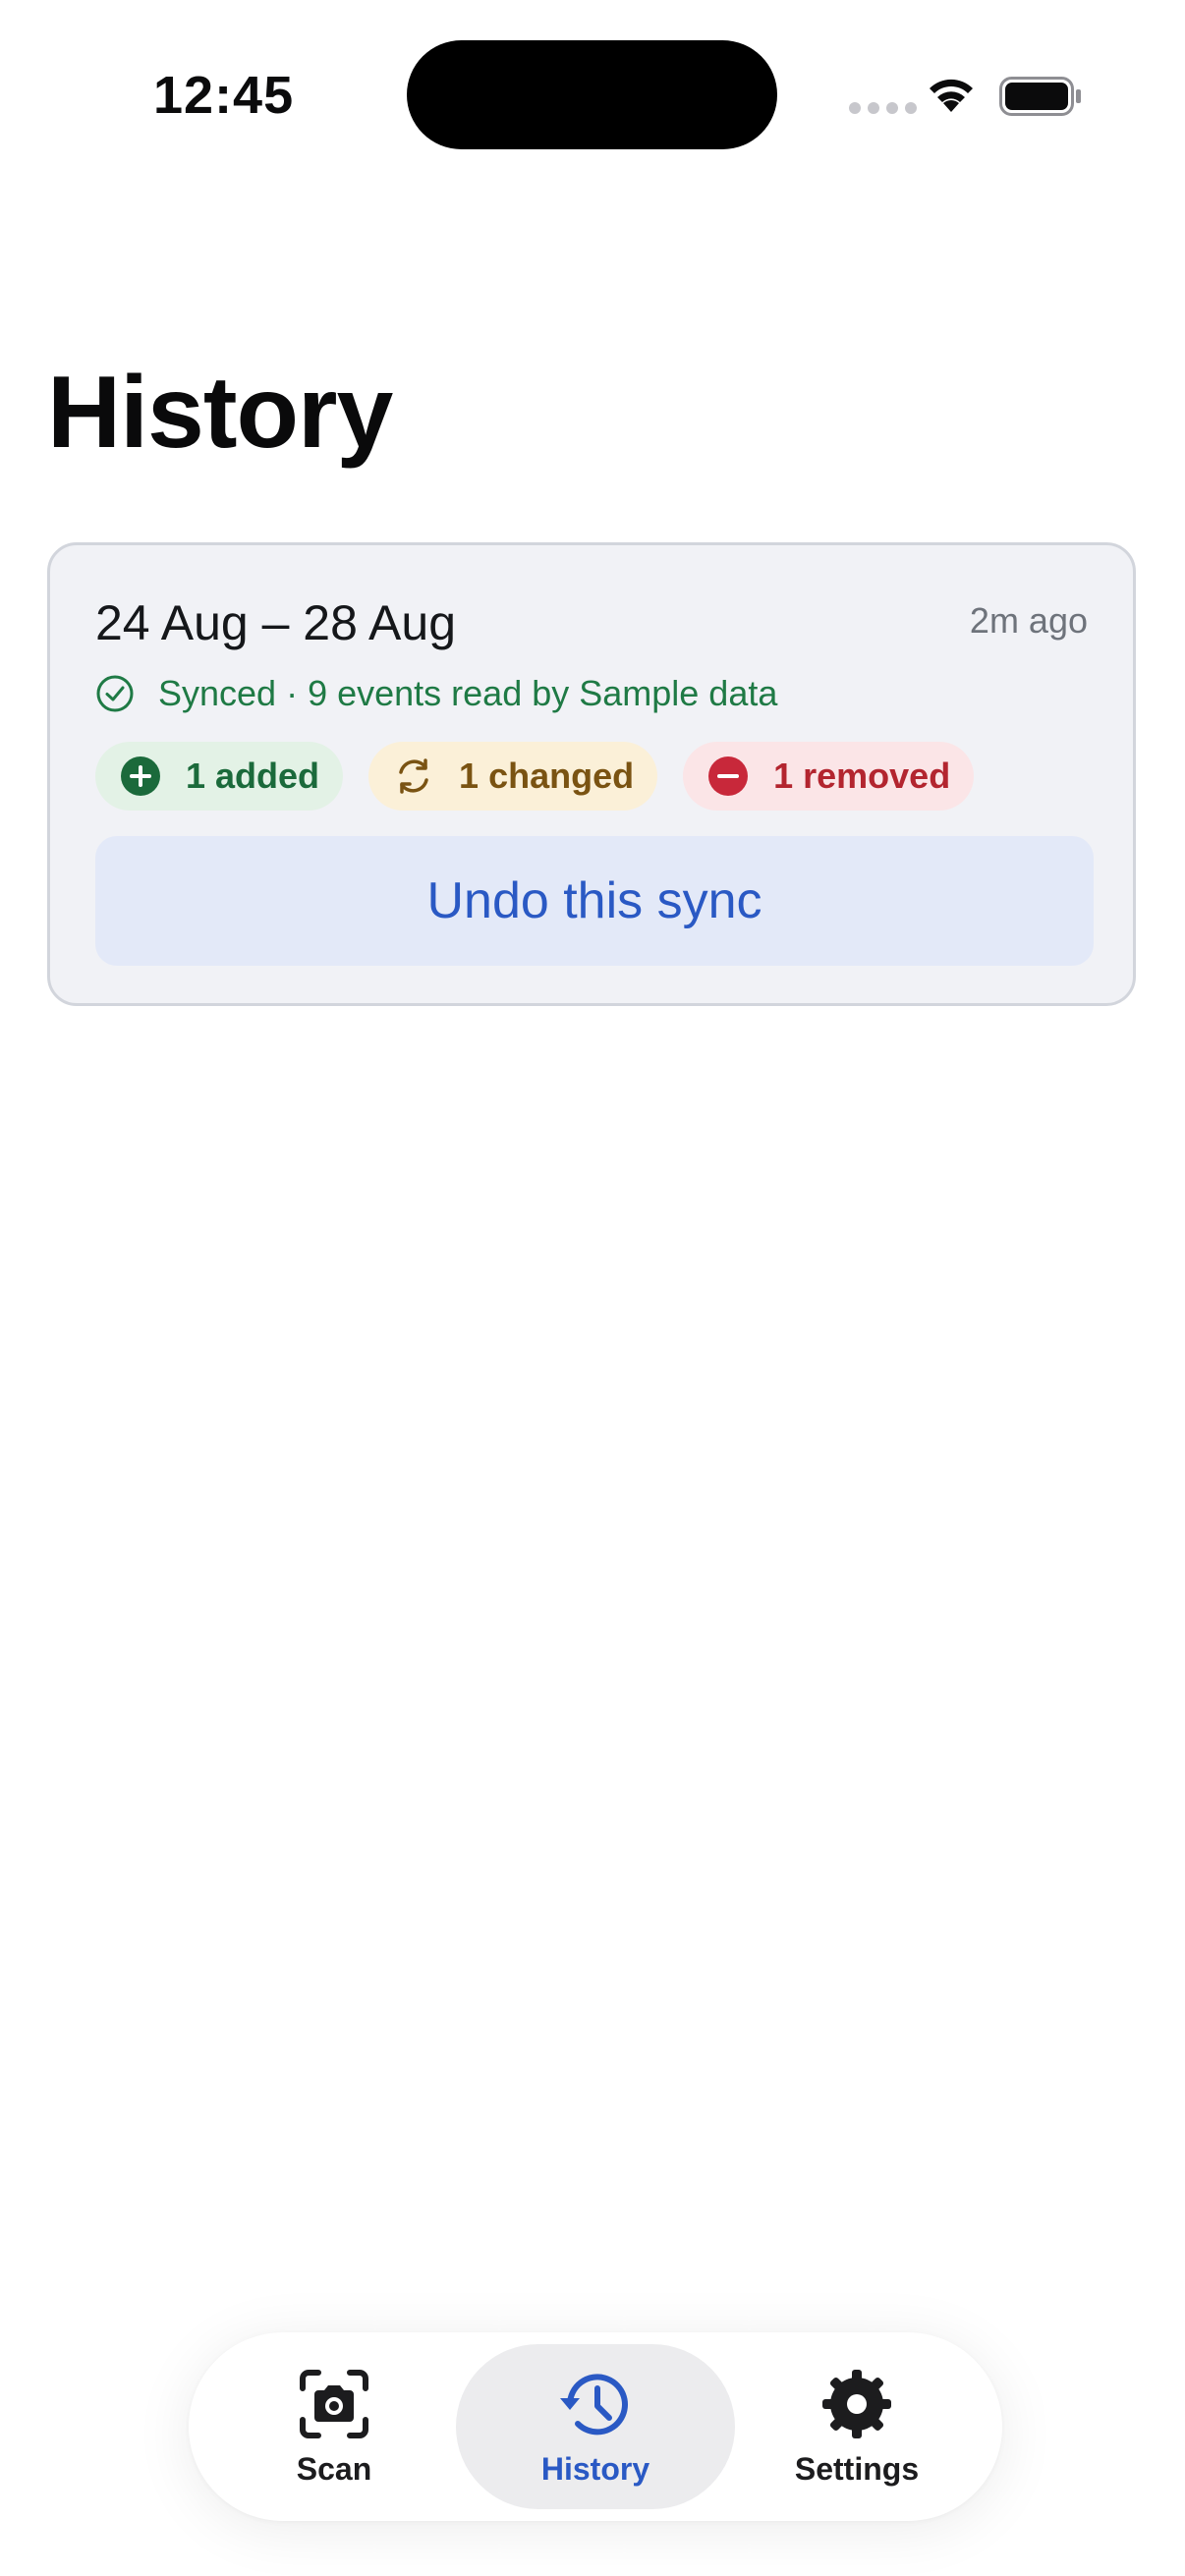 The width and height of the screenshot is (1185, 2576). I want to click on battery-icon, so click(1040, 96).